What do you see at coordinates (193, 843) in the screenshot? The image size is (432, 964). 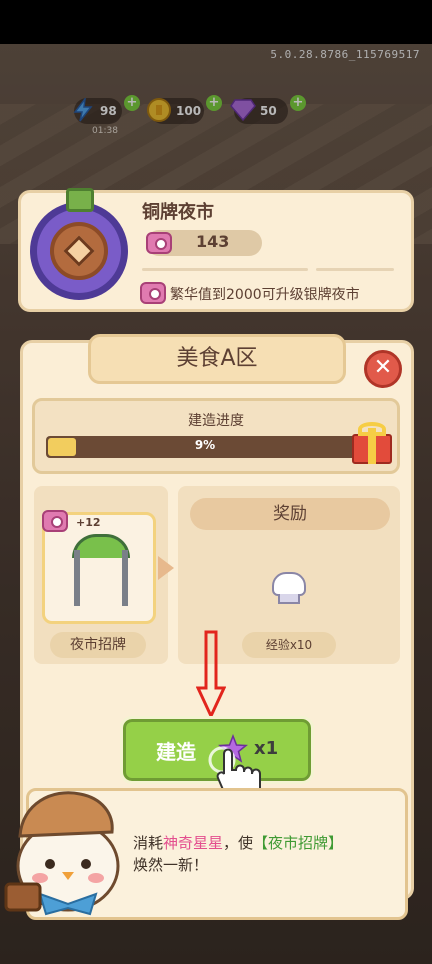 I see `dialog-highlight-star: 神奇星星` at bounding box center [193, 843].